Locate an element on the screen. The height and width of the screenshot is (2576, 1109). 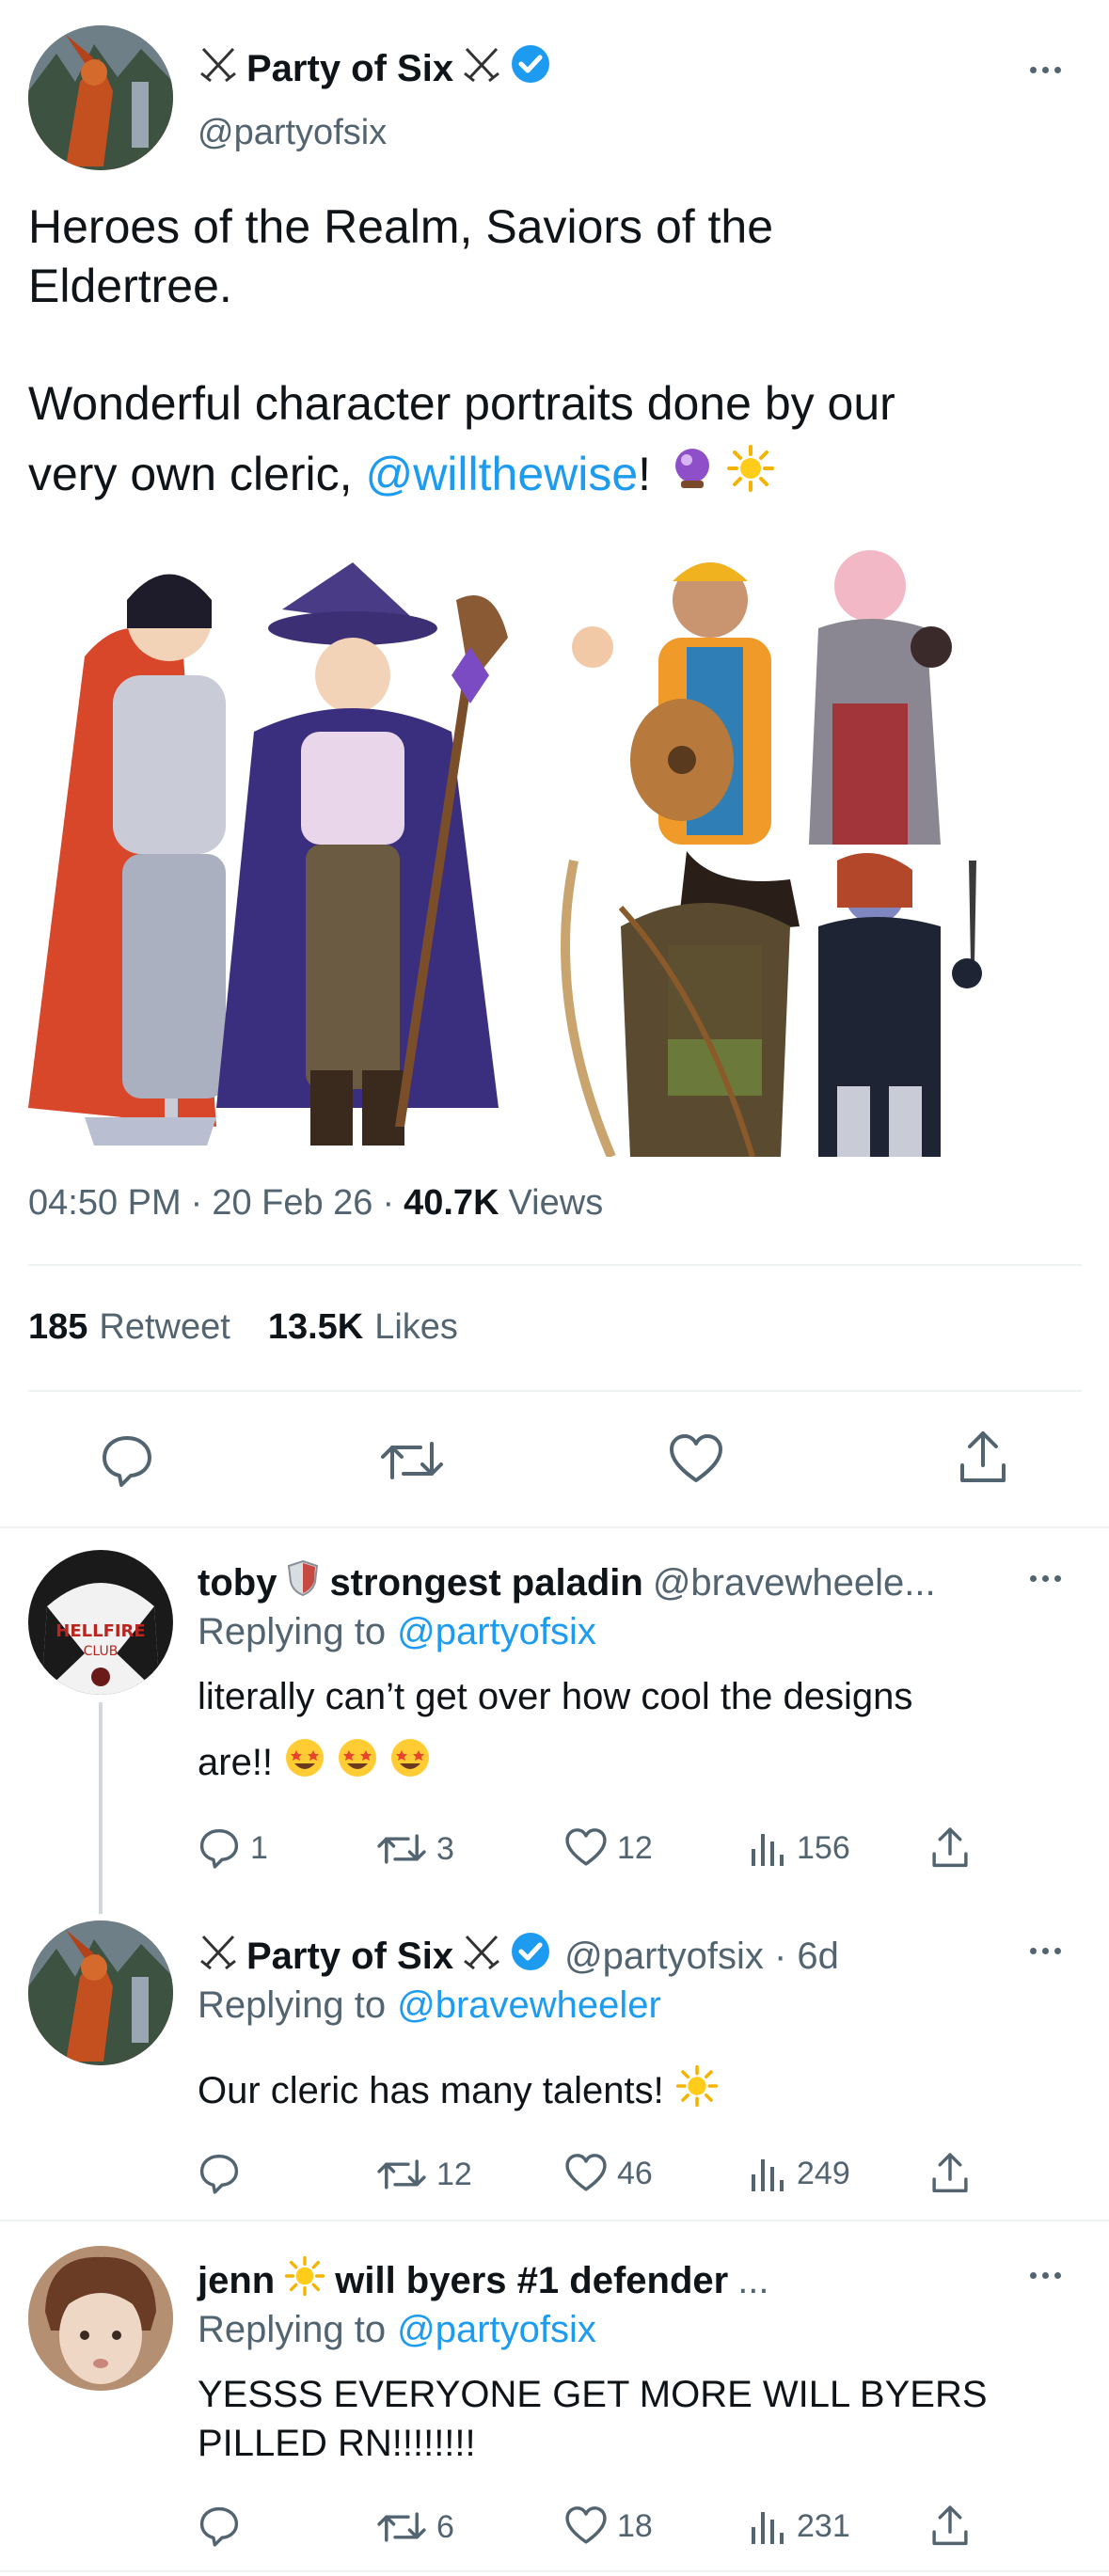
svg-text: HELLFIRE is located at coordinates (100, 1631).